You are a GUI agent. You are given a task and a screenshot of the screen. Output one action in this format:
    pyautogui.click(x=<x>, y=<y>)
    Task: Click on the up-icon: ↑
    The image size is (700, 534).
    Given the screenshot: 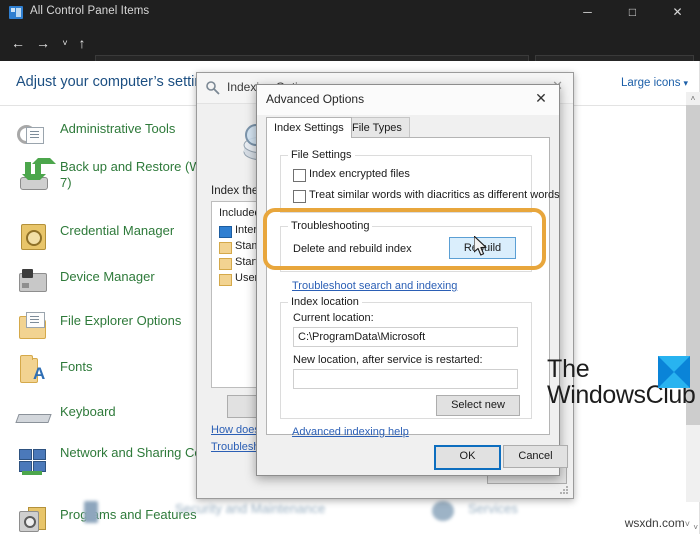 What is the action you would take?
    pyautogui.click(x=82, y=43)
    